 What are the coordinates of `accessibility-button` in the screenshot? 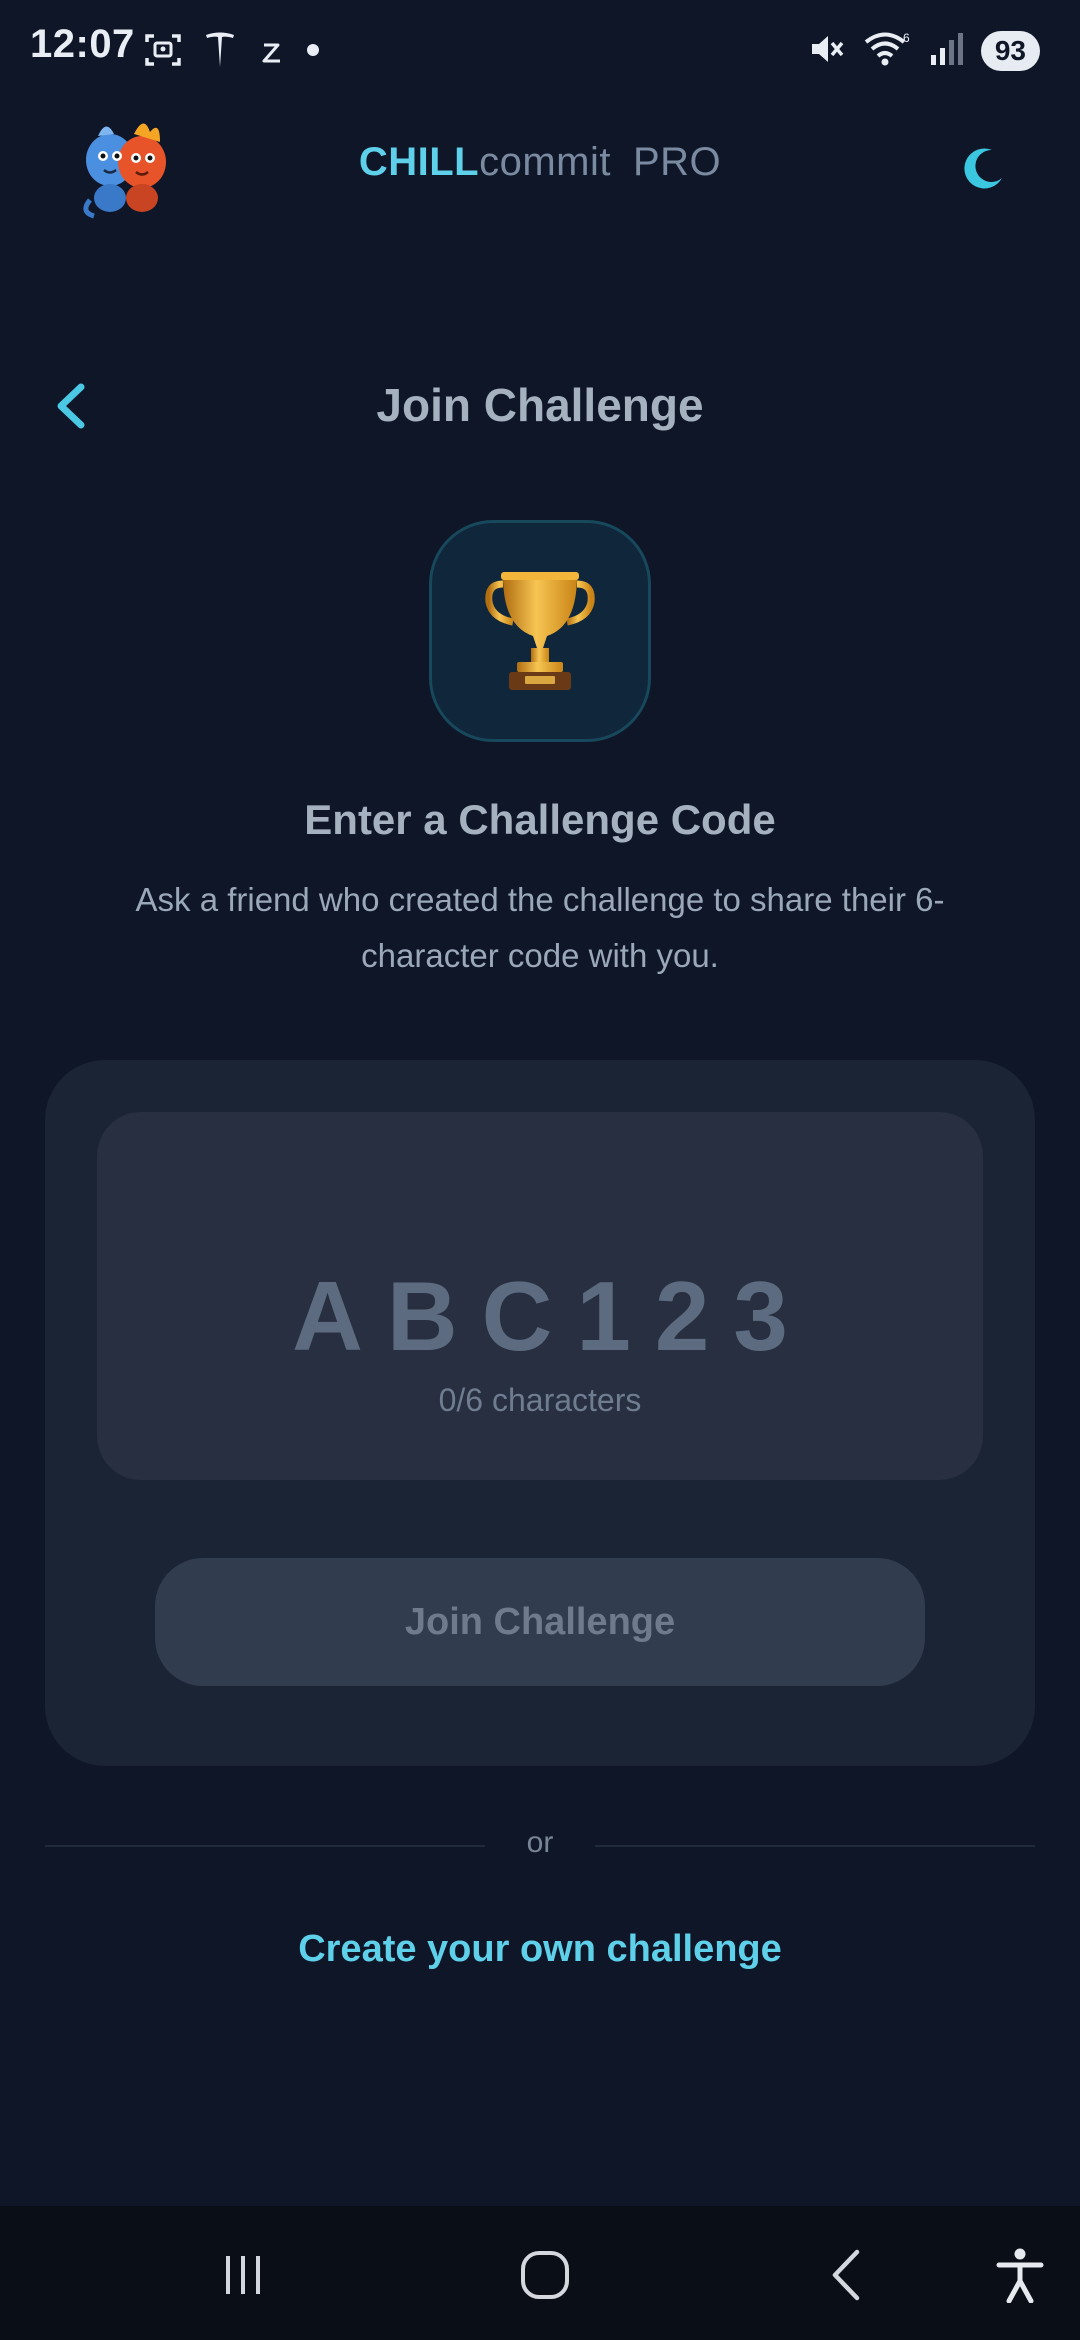 It's located at (1020, 2275).